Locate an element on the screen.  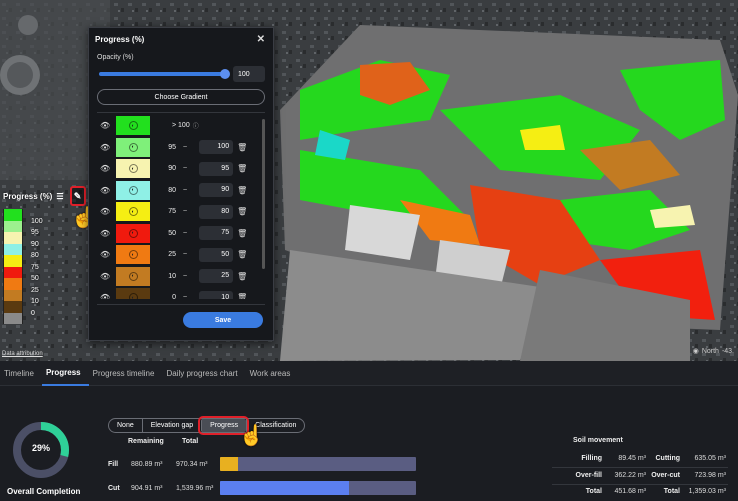
range-row: 👁 ◐ 50 ~75 🗑 is located at coordinates (181, 234).